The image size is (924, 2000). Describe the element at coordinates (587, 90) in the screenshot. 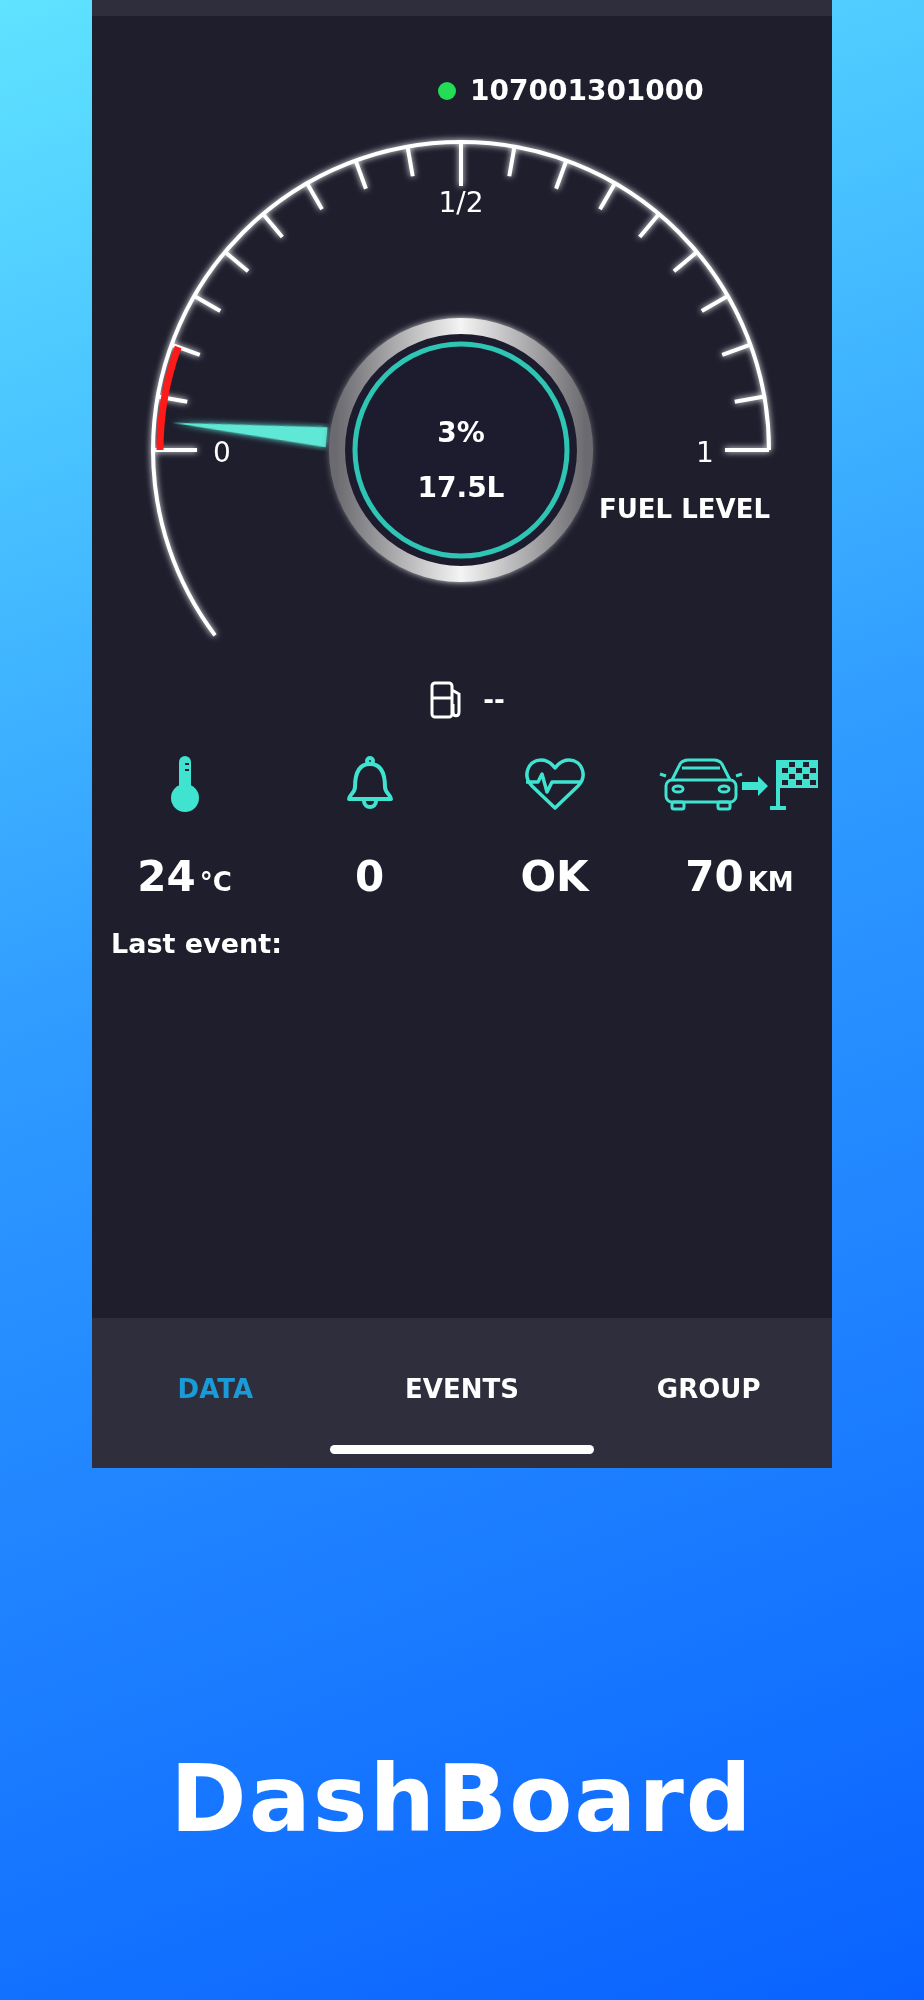

I see `device-id: 107001301000` at that location.